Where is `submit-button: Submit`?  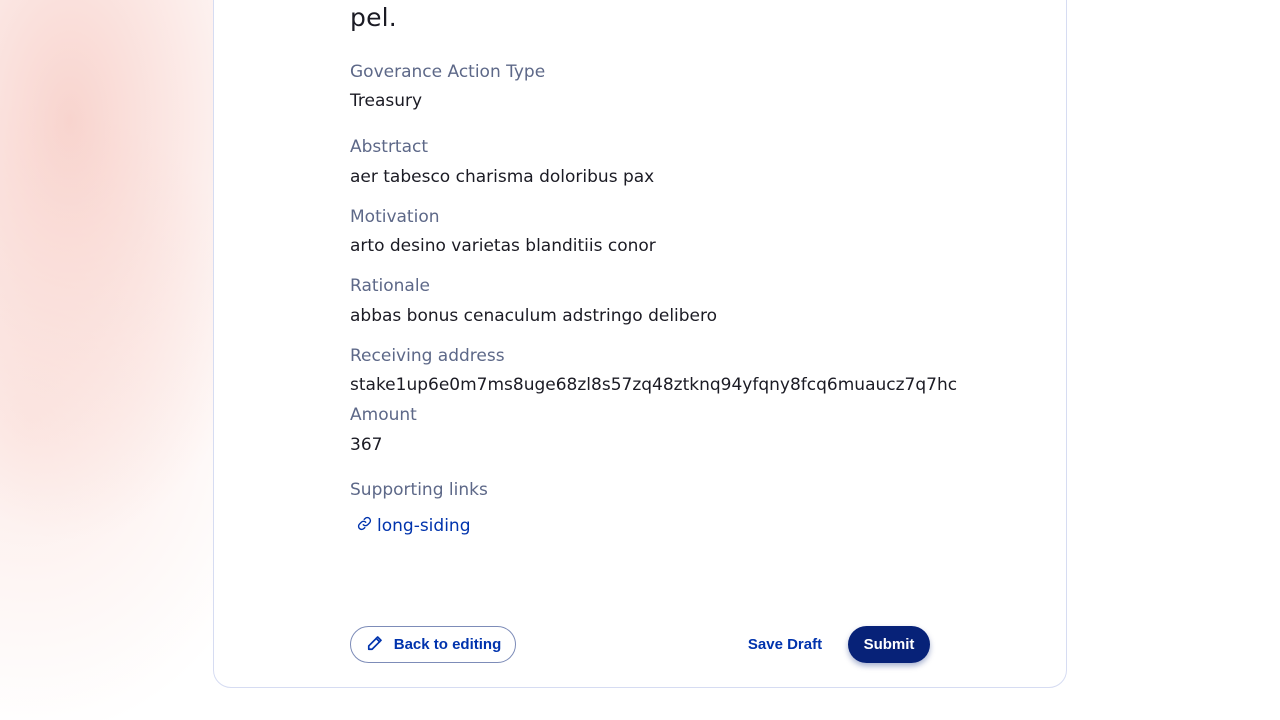
submit-button: Submit is located at coordinates (889, 644).